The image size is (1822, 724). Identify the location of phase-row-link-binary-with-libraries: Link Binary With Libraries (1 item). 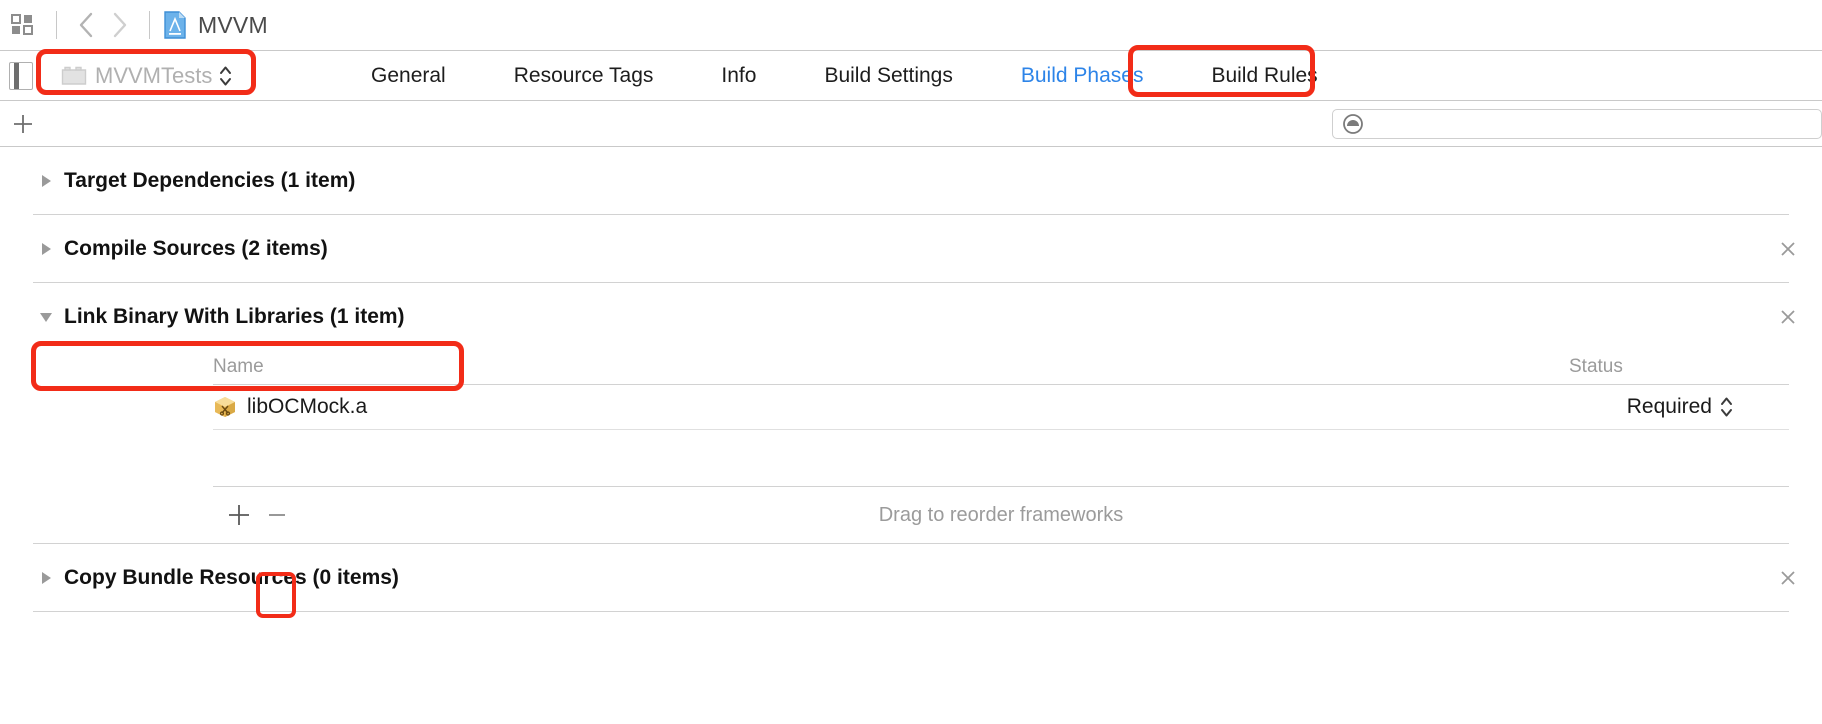
(911, 316).